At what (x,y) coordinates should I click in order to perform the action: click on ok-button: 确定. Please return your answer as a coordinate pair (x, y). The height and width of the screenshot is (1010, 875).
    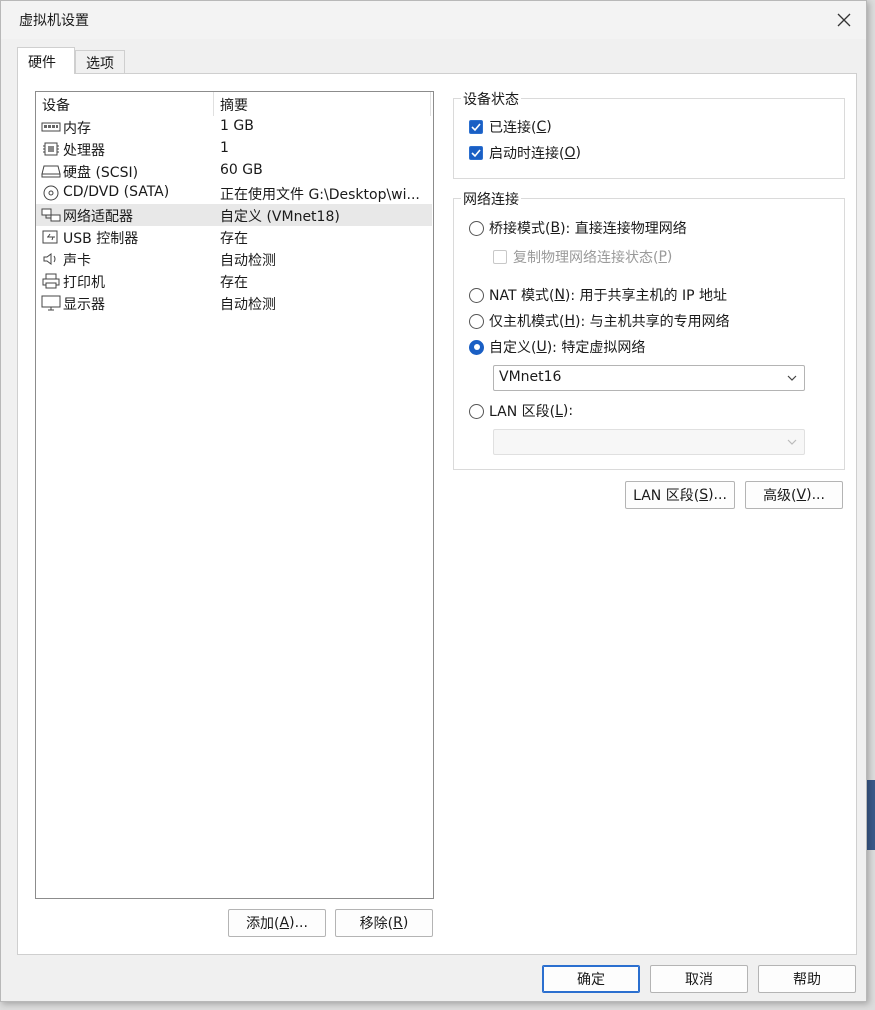
    Looking at the image, I should click on (591, 979).